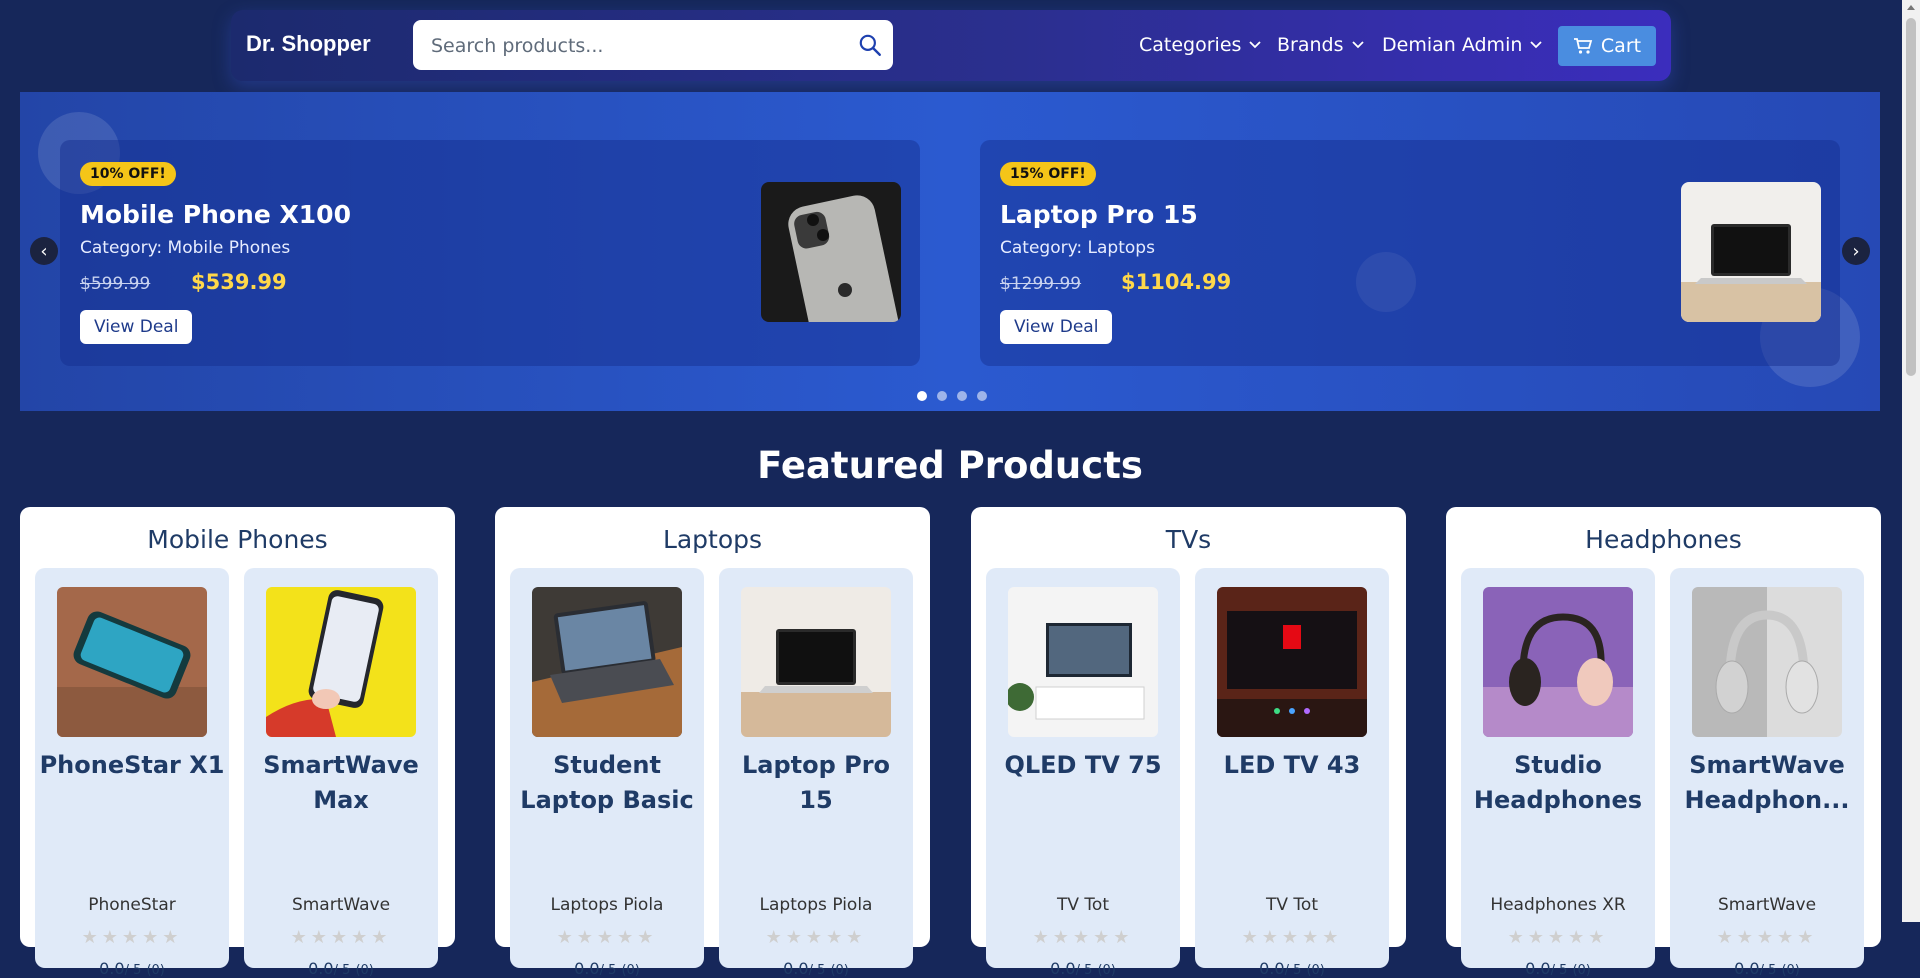 This screenshot has width=1920, height=978. Describe the element at coordinates (816, 783) in the screenshot. I see `product-name: Laptop Pro 15` at that location.